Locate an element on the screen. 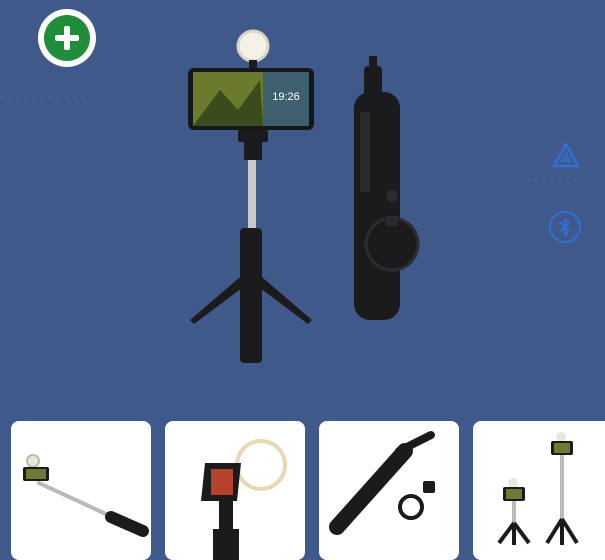 This screenshot has height=560, width=605. ring-light-icon is located at coordinates (253, 48).